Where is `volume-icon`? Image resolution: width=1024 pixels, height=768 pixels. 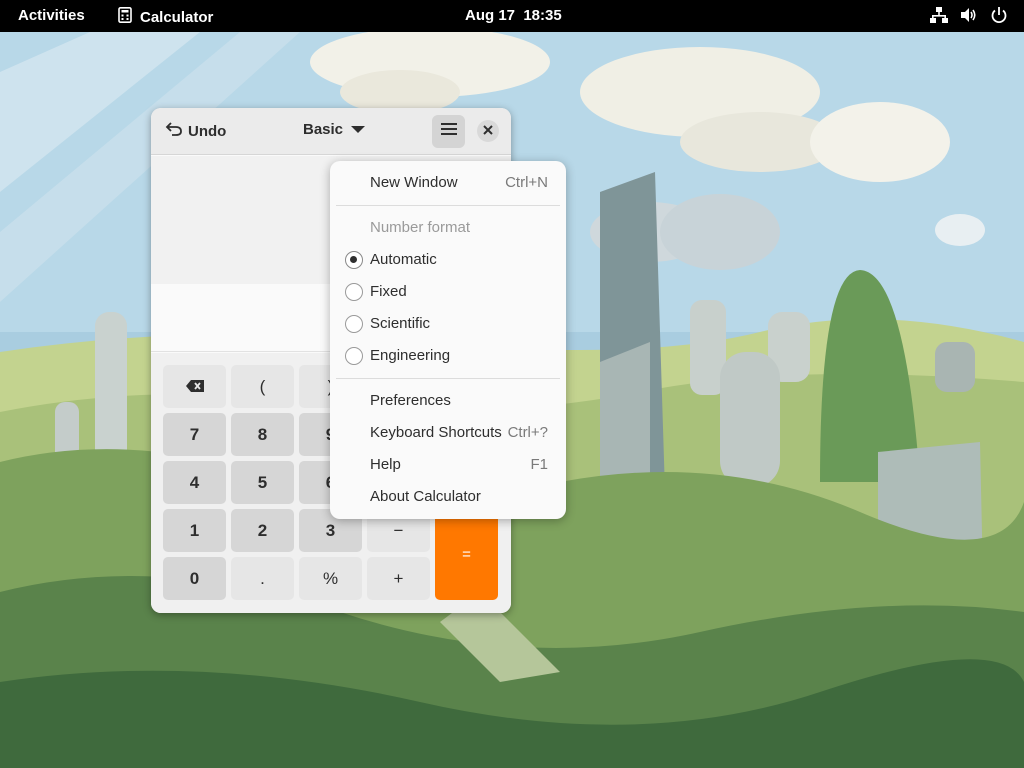 volume-icon is located at coordinates (969, 15).